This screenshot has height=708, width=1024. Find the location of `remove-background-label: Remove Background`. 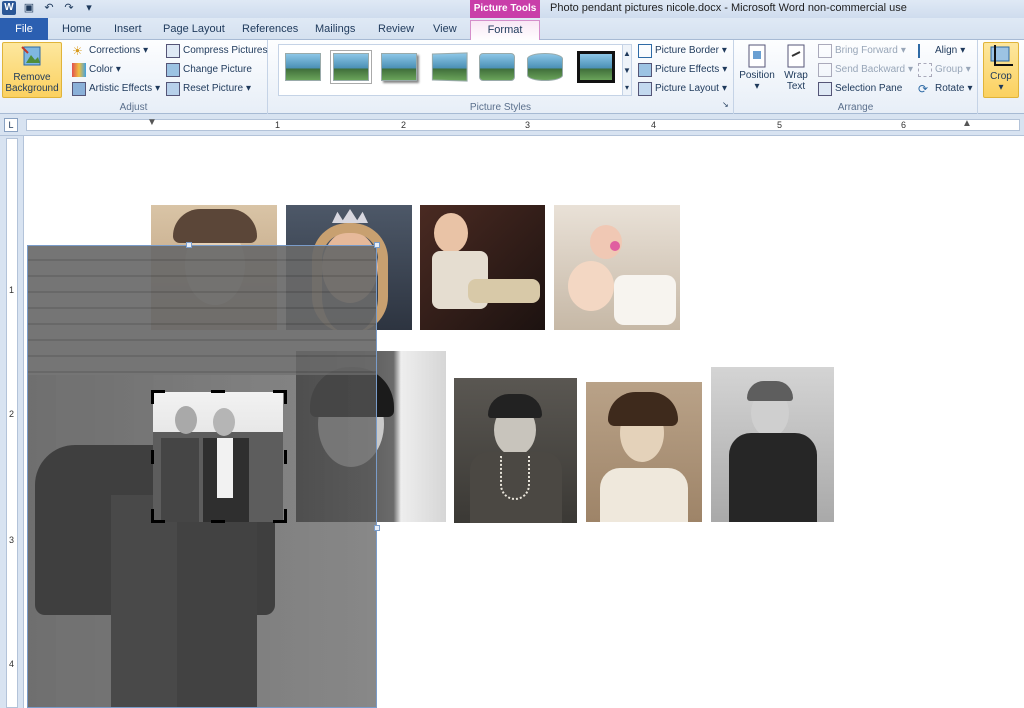

remove-background-label: Remove Background is located at coordinates (32, 83).